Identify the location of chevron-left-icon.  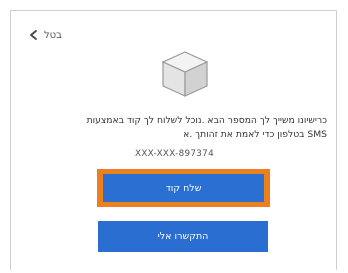
(33, 35).